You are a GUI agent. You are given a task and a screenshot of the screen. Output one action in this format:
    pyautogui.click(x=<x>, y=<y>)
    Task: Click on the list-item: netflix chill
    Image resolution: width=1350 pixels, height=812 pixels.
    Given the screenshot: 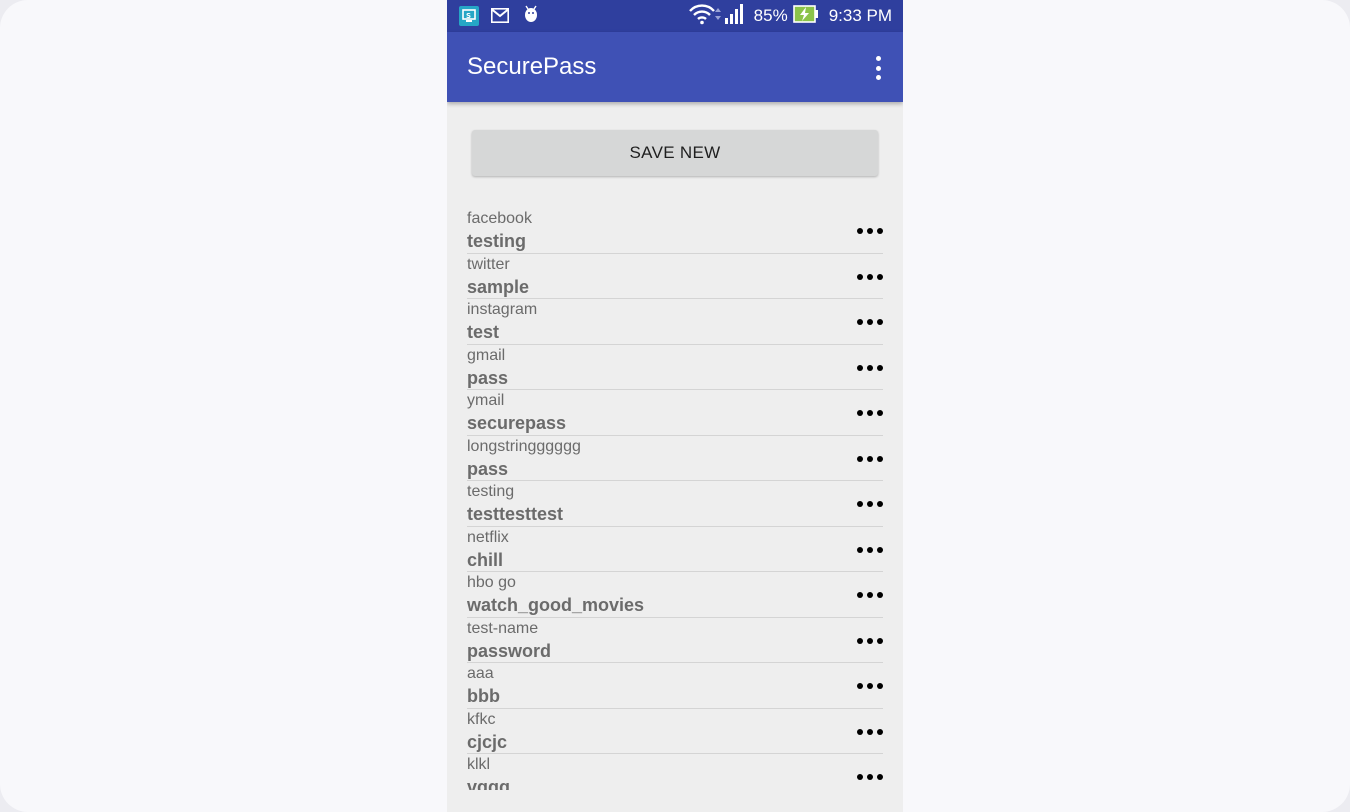 What is the action you would take?
    pyautogui.click(x=675, y=549)
    